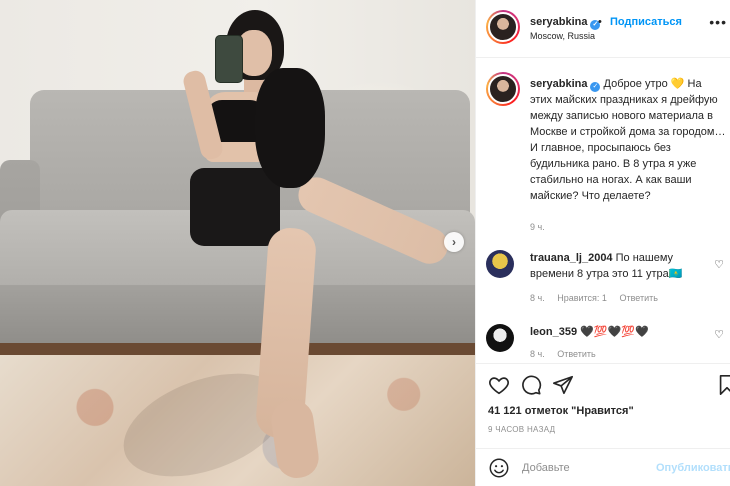 The image size is (730, 486). I want to click on comment-body: 🖤💯🖤💯🖤, so click(614, 332).